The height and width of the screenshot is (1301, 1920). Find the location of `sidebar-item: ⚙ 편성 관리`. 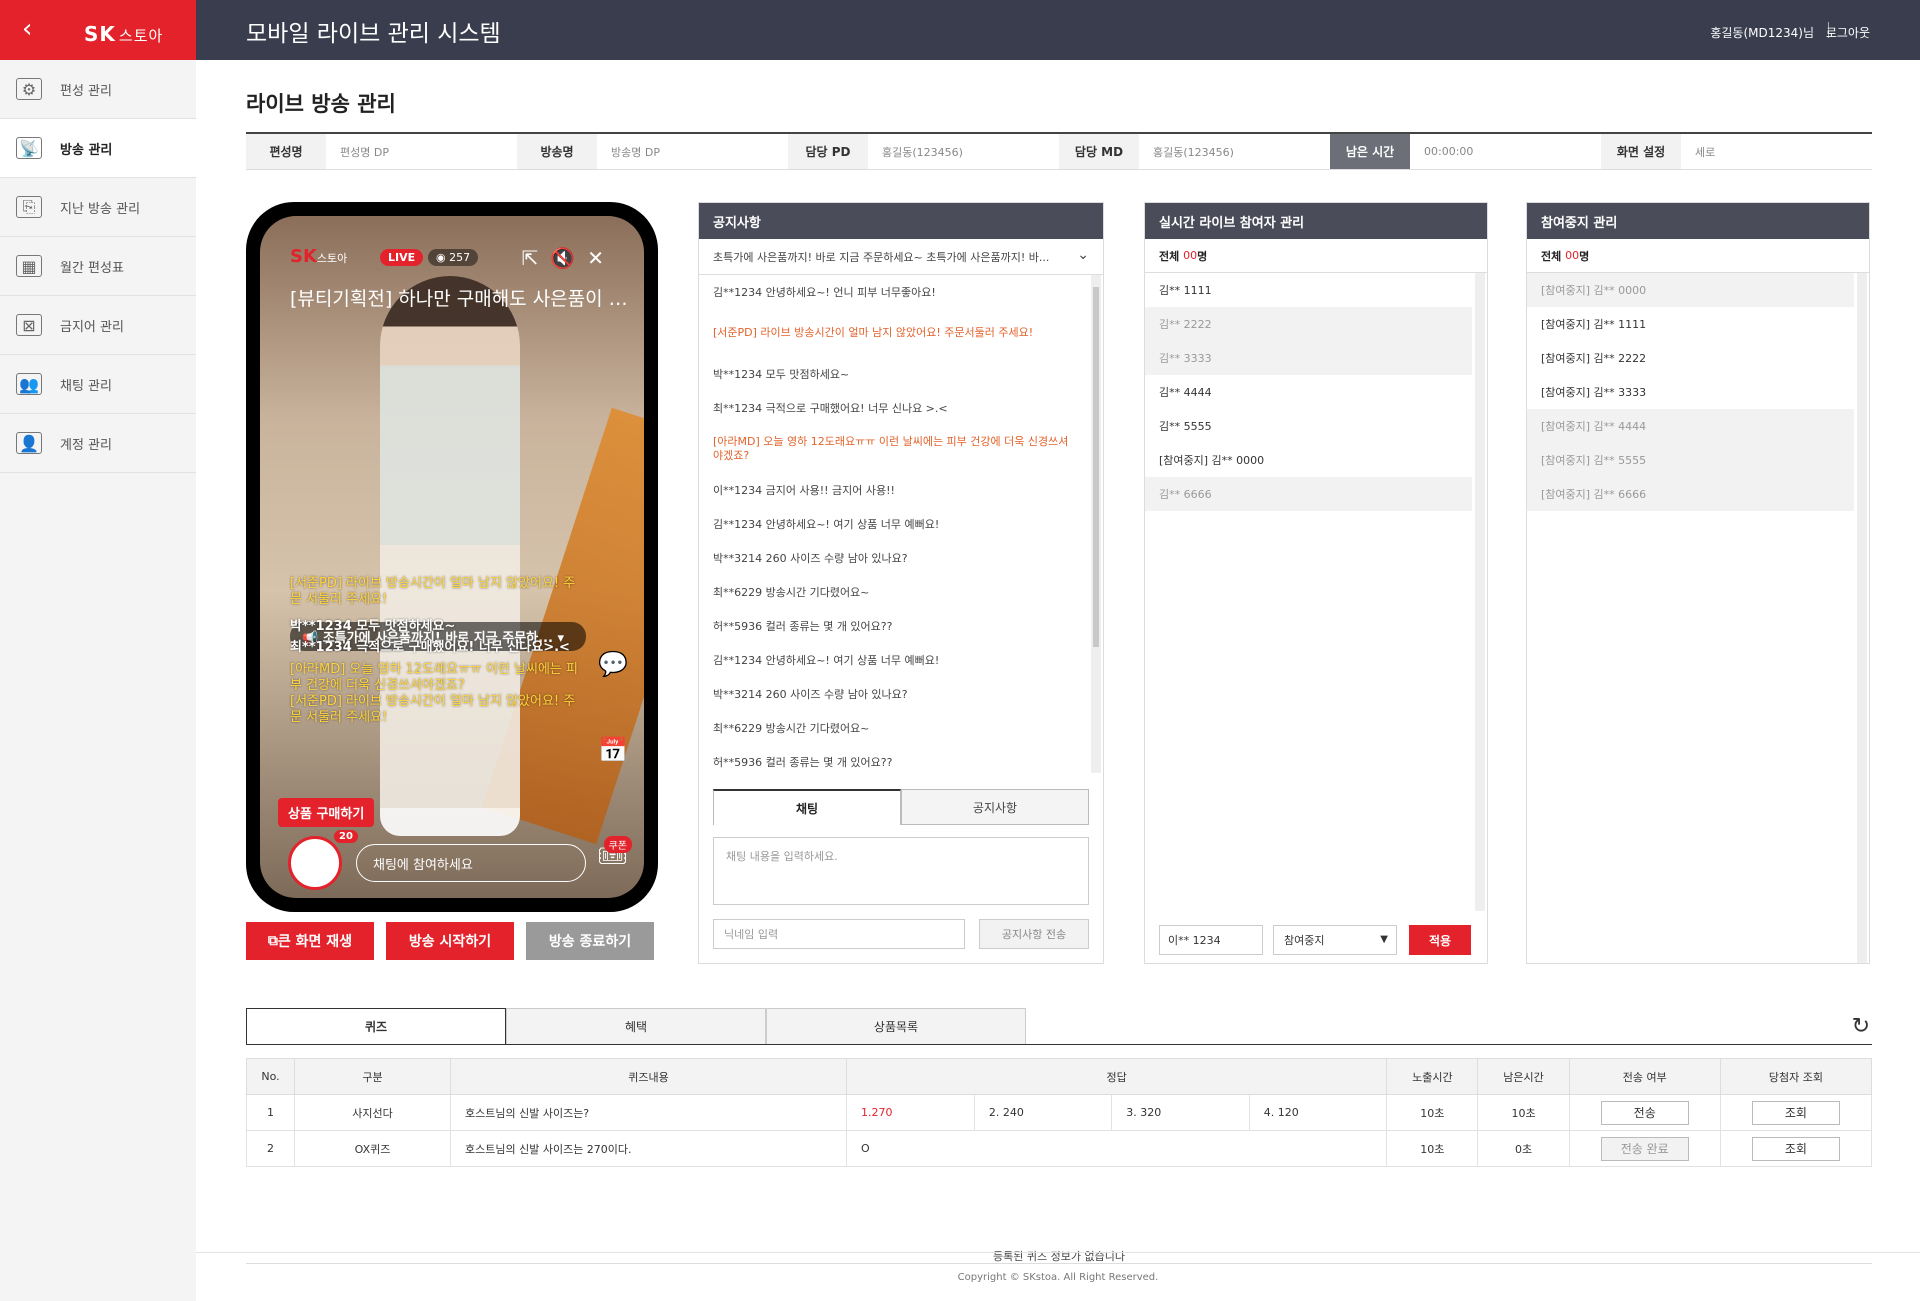

sidebar-item: ⚙ 편성 관리 is located at coordinates (98, 89).